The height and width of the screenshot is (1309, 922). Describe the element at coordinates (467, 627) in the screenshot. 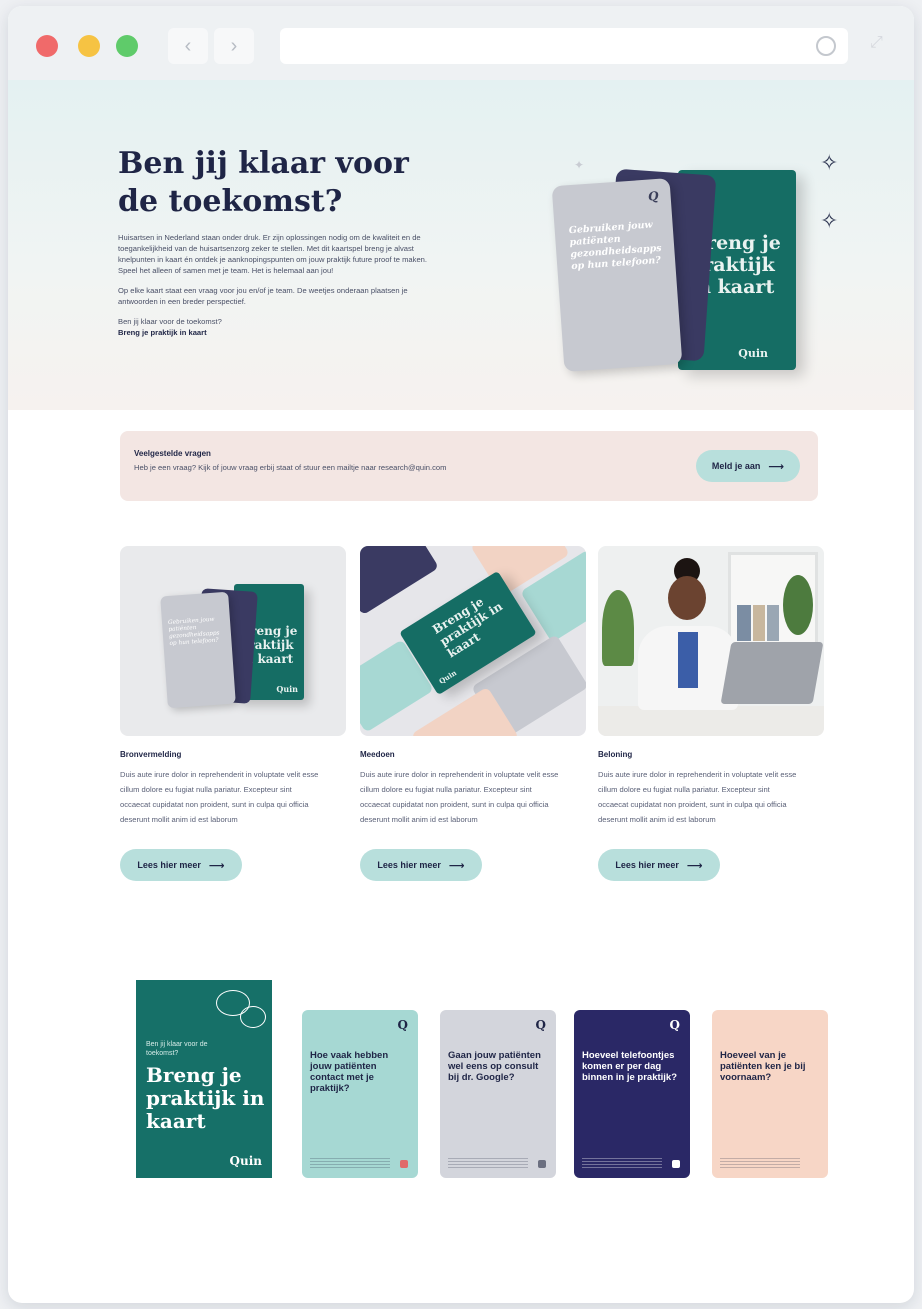

I see `card-box-title: Breng je praktijk in kaart` at that location.